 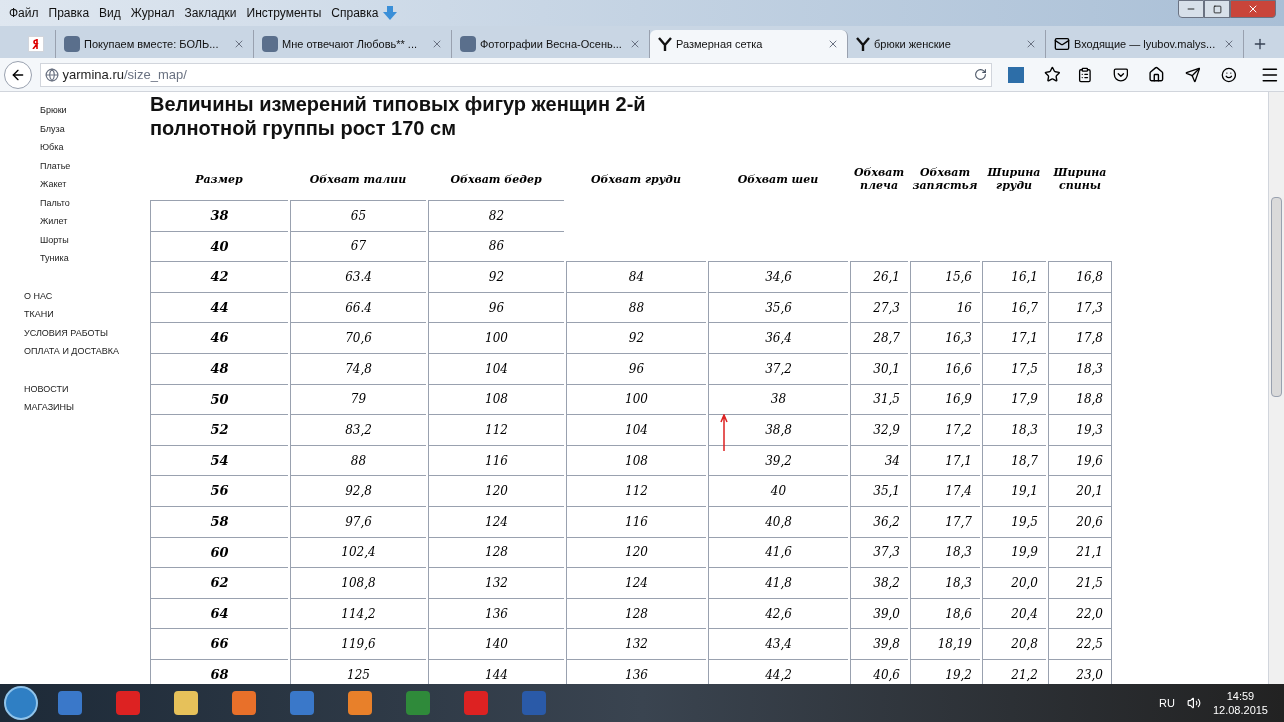 What do you see at coordinates (496, 179) in the screenshot?
I see `column-header: Обхват бедер` at bounding box center [496, 179].